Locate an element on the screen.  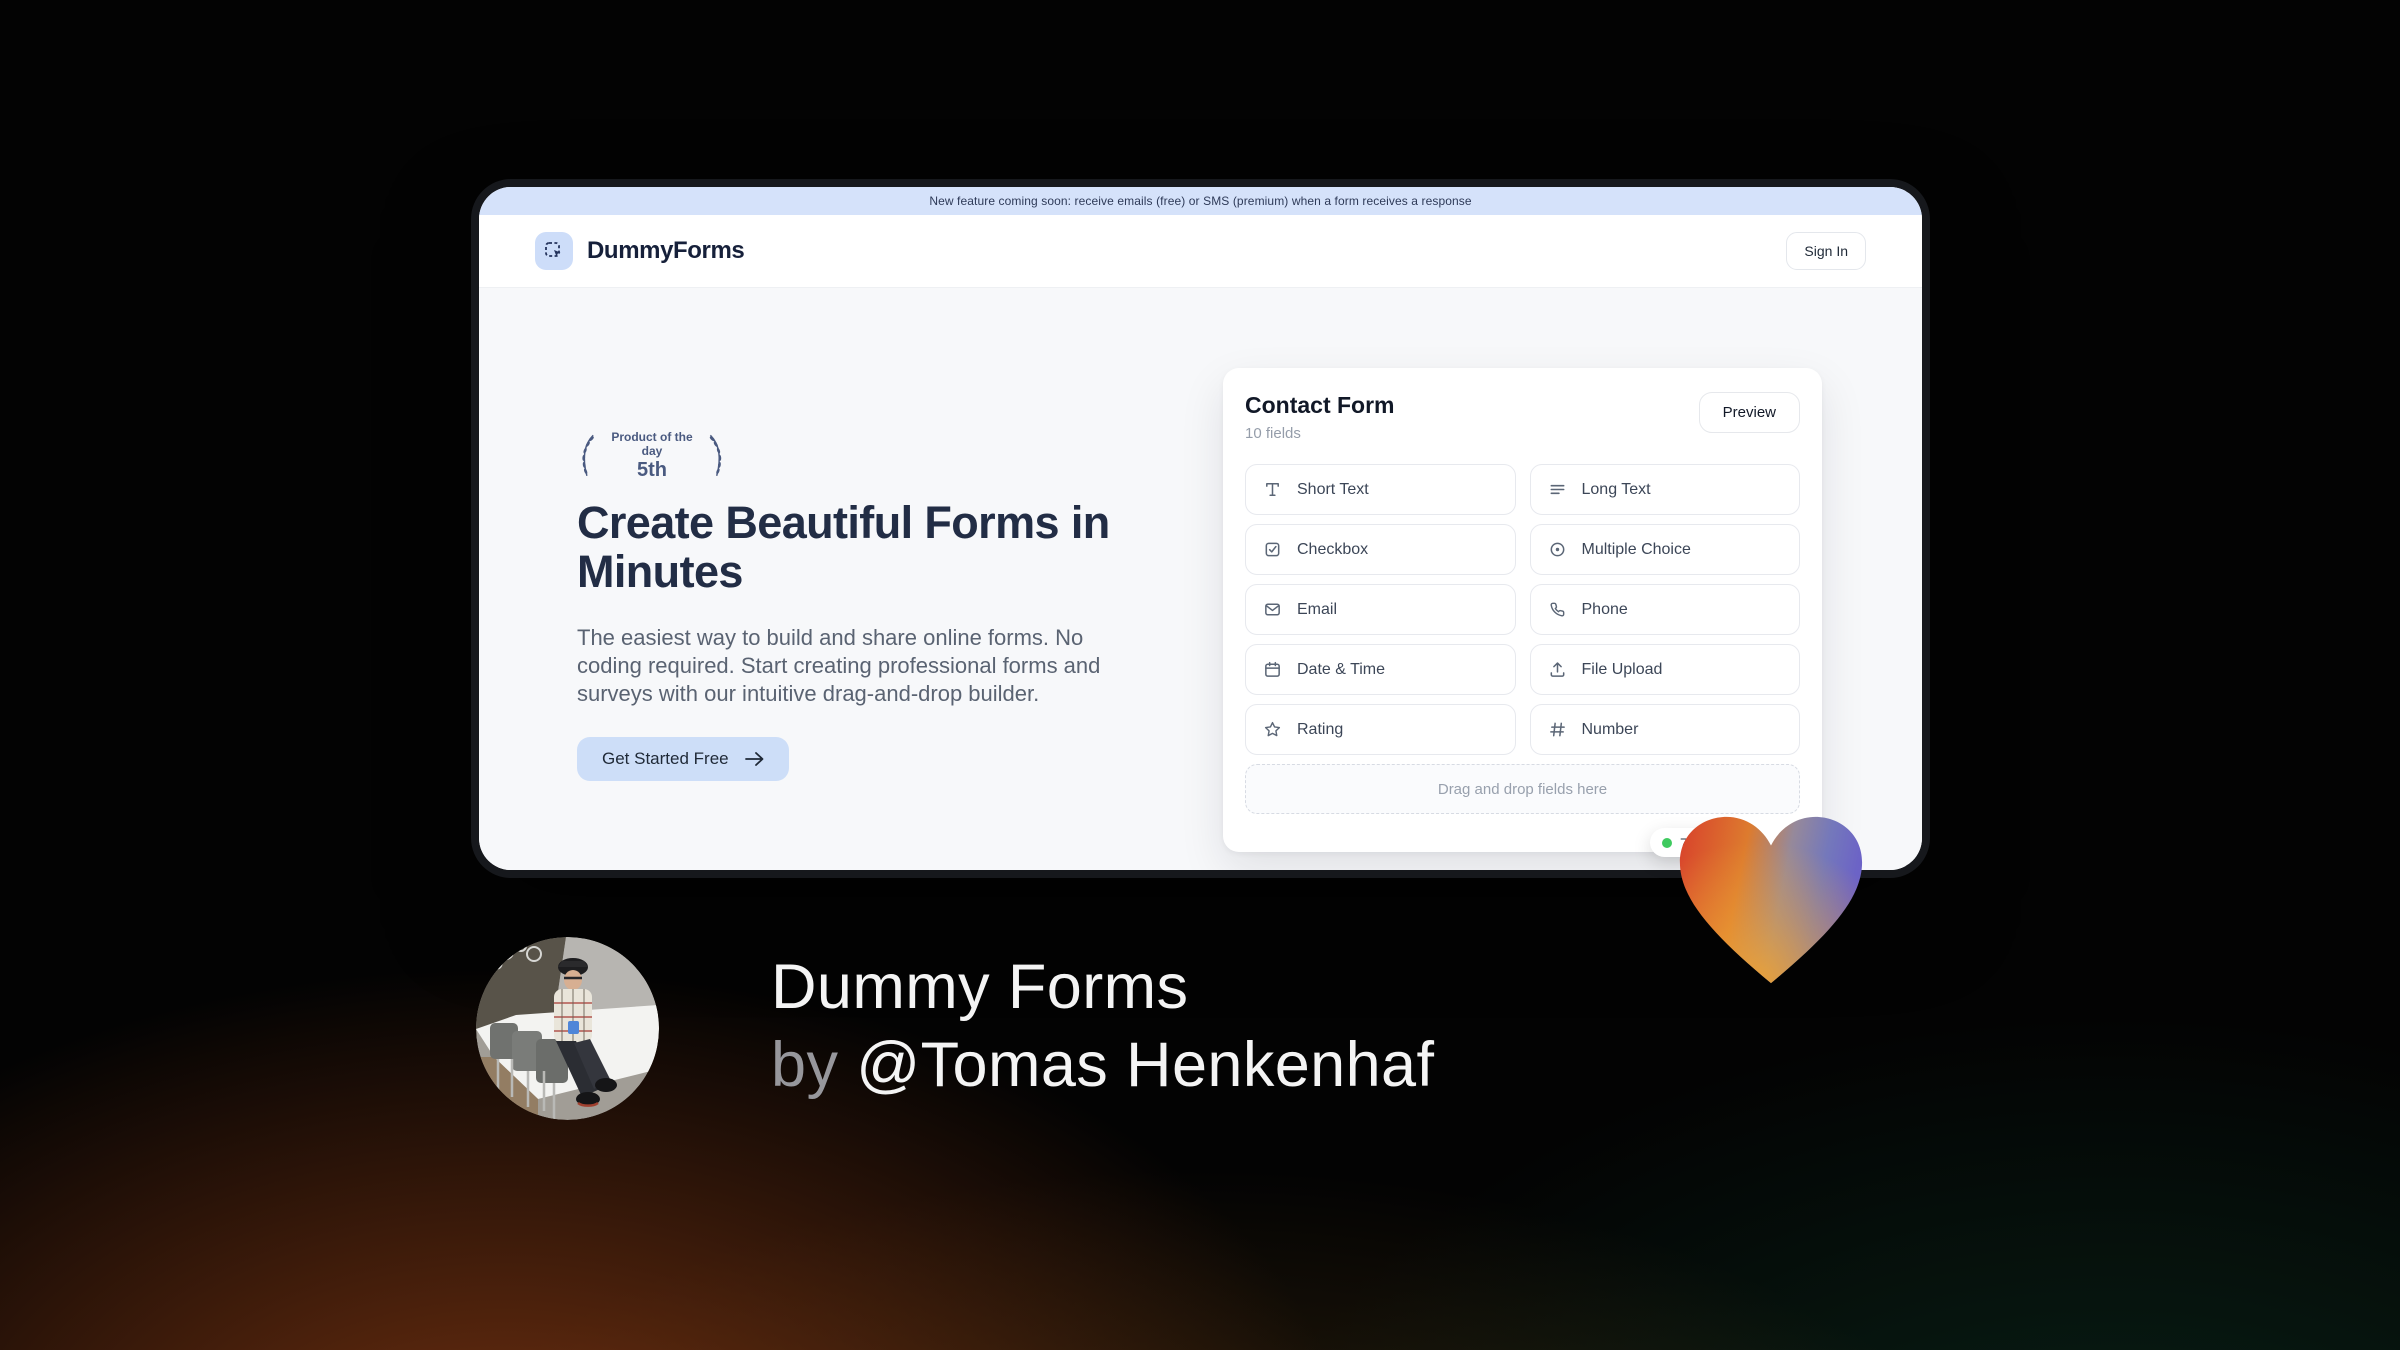
arrow-right-icon is located at coordinates (754, 759).